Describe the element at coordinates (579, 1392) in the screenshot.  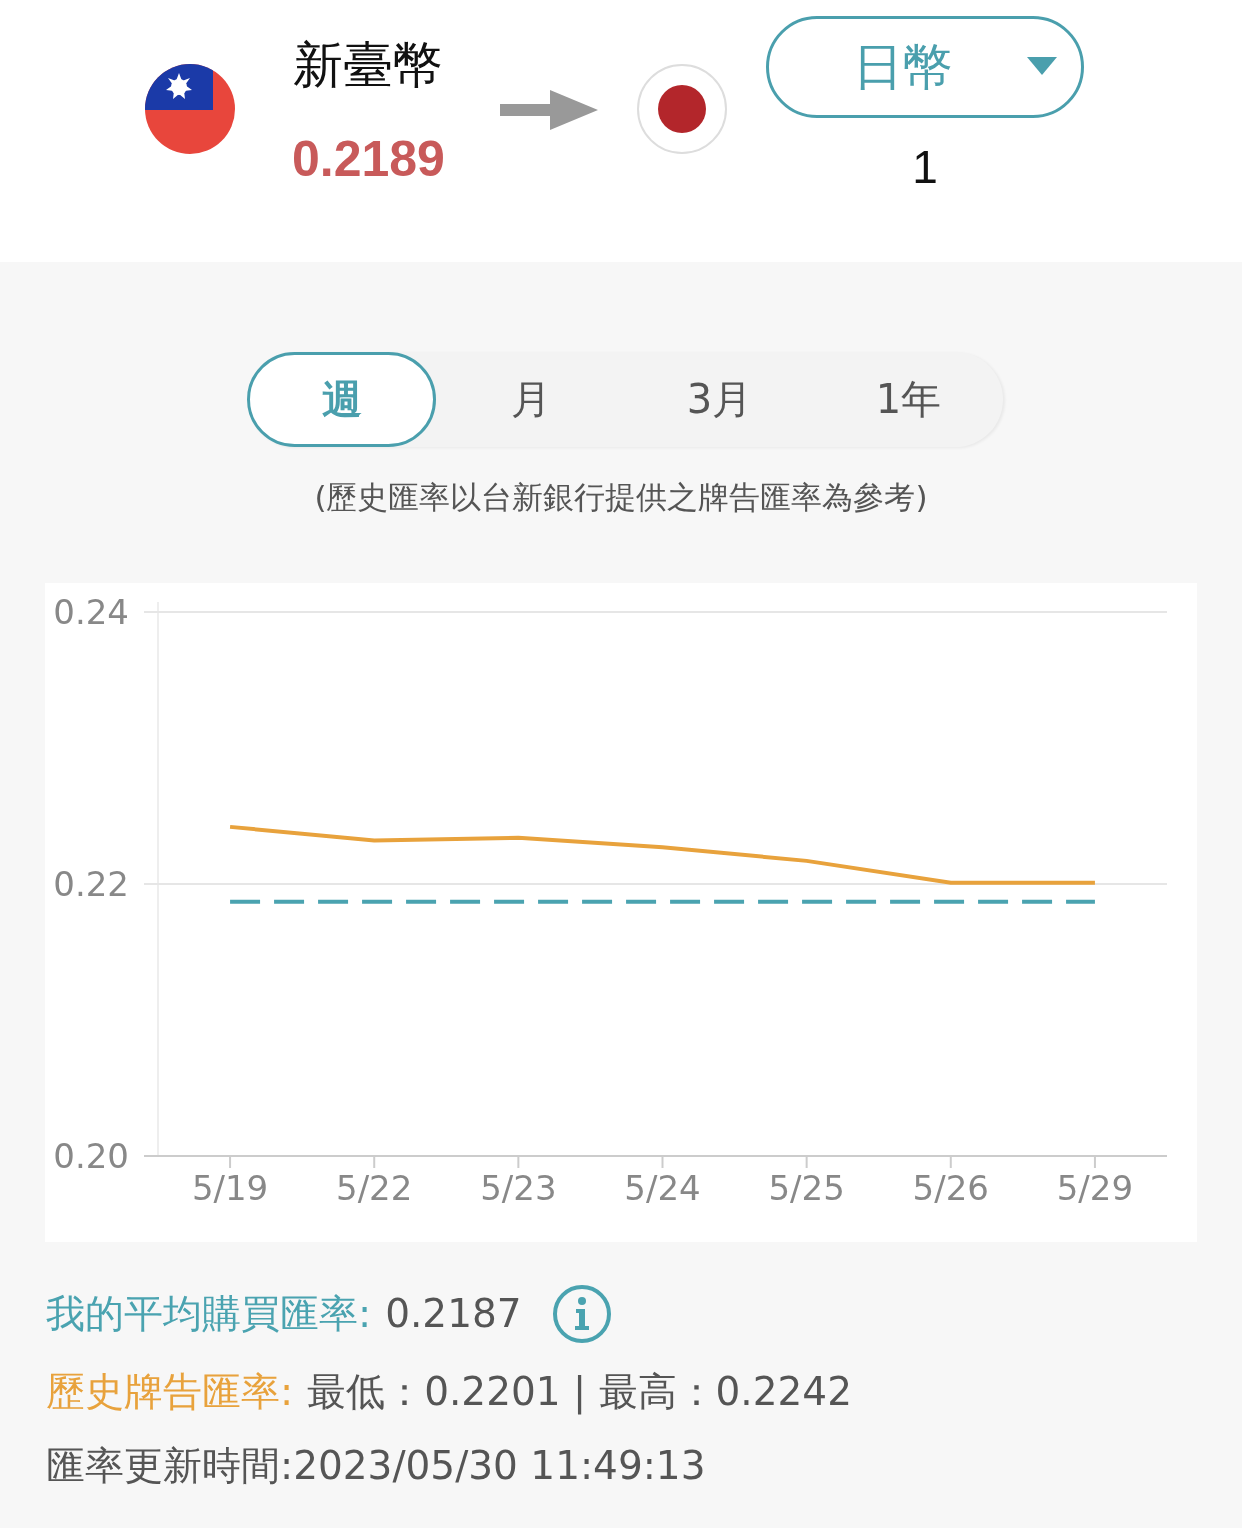
I see `history-value: 最低：0.2201 | 最高：0.2242` at that location.